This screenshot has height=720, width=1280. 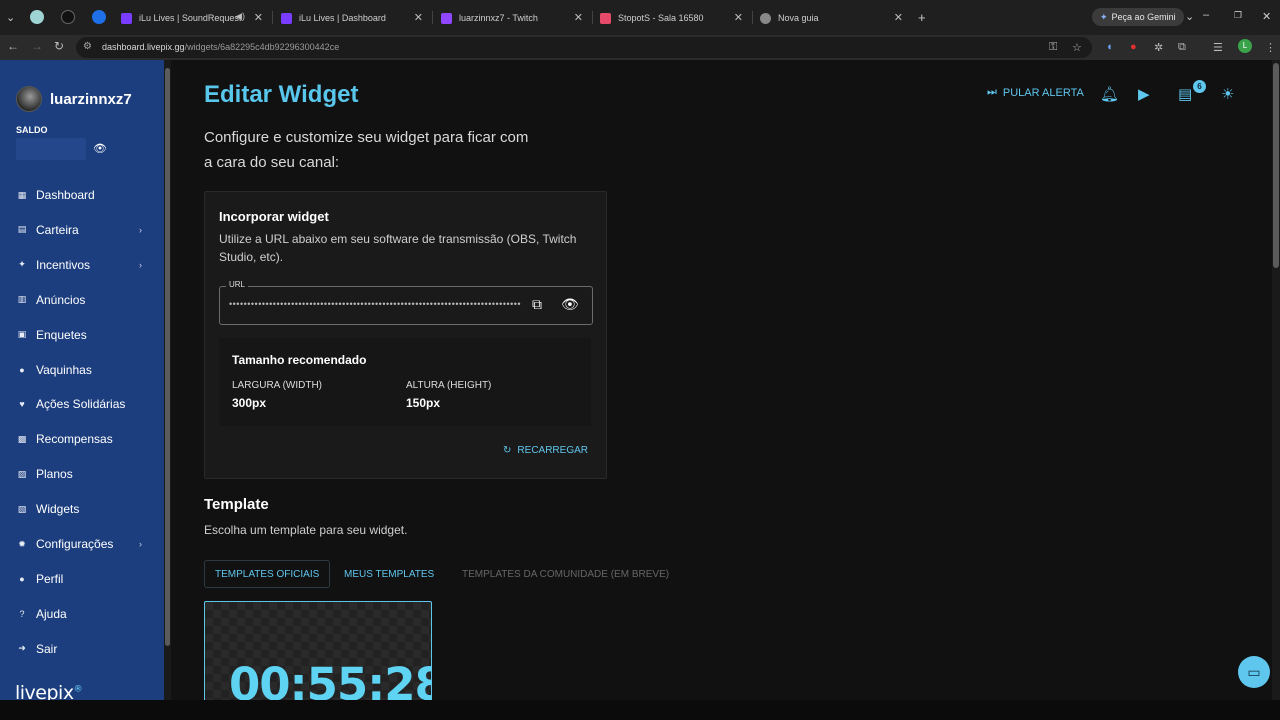 I want to click on tab-nova-guia: Nova guia ✕, so click(x=831, y=18).